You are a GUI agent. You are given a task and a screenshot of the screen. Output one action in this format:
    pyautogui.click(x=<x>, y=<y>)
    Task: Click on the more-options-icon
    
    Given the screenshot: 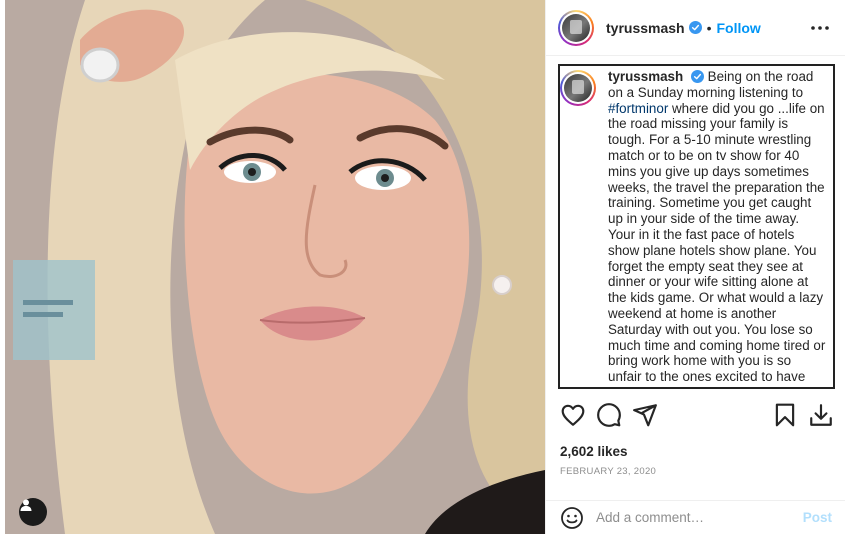 What is the action you would take?
    pyautogui.click(x=820, y=28)
    